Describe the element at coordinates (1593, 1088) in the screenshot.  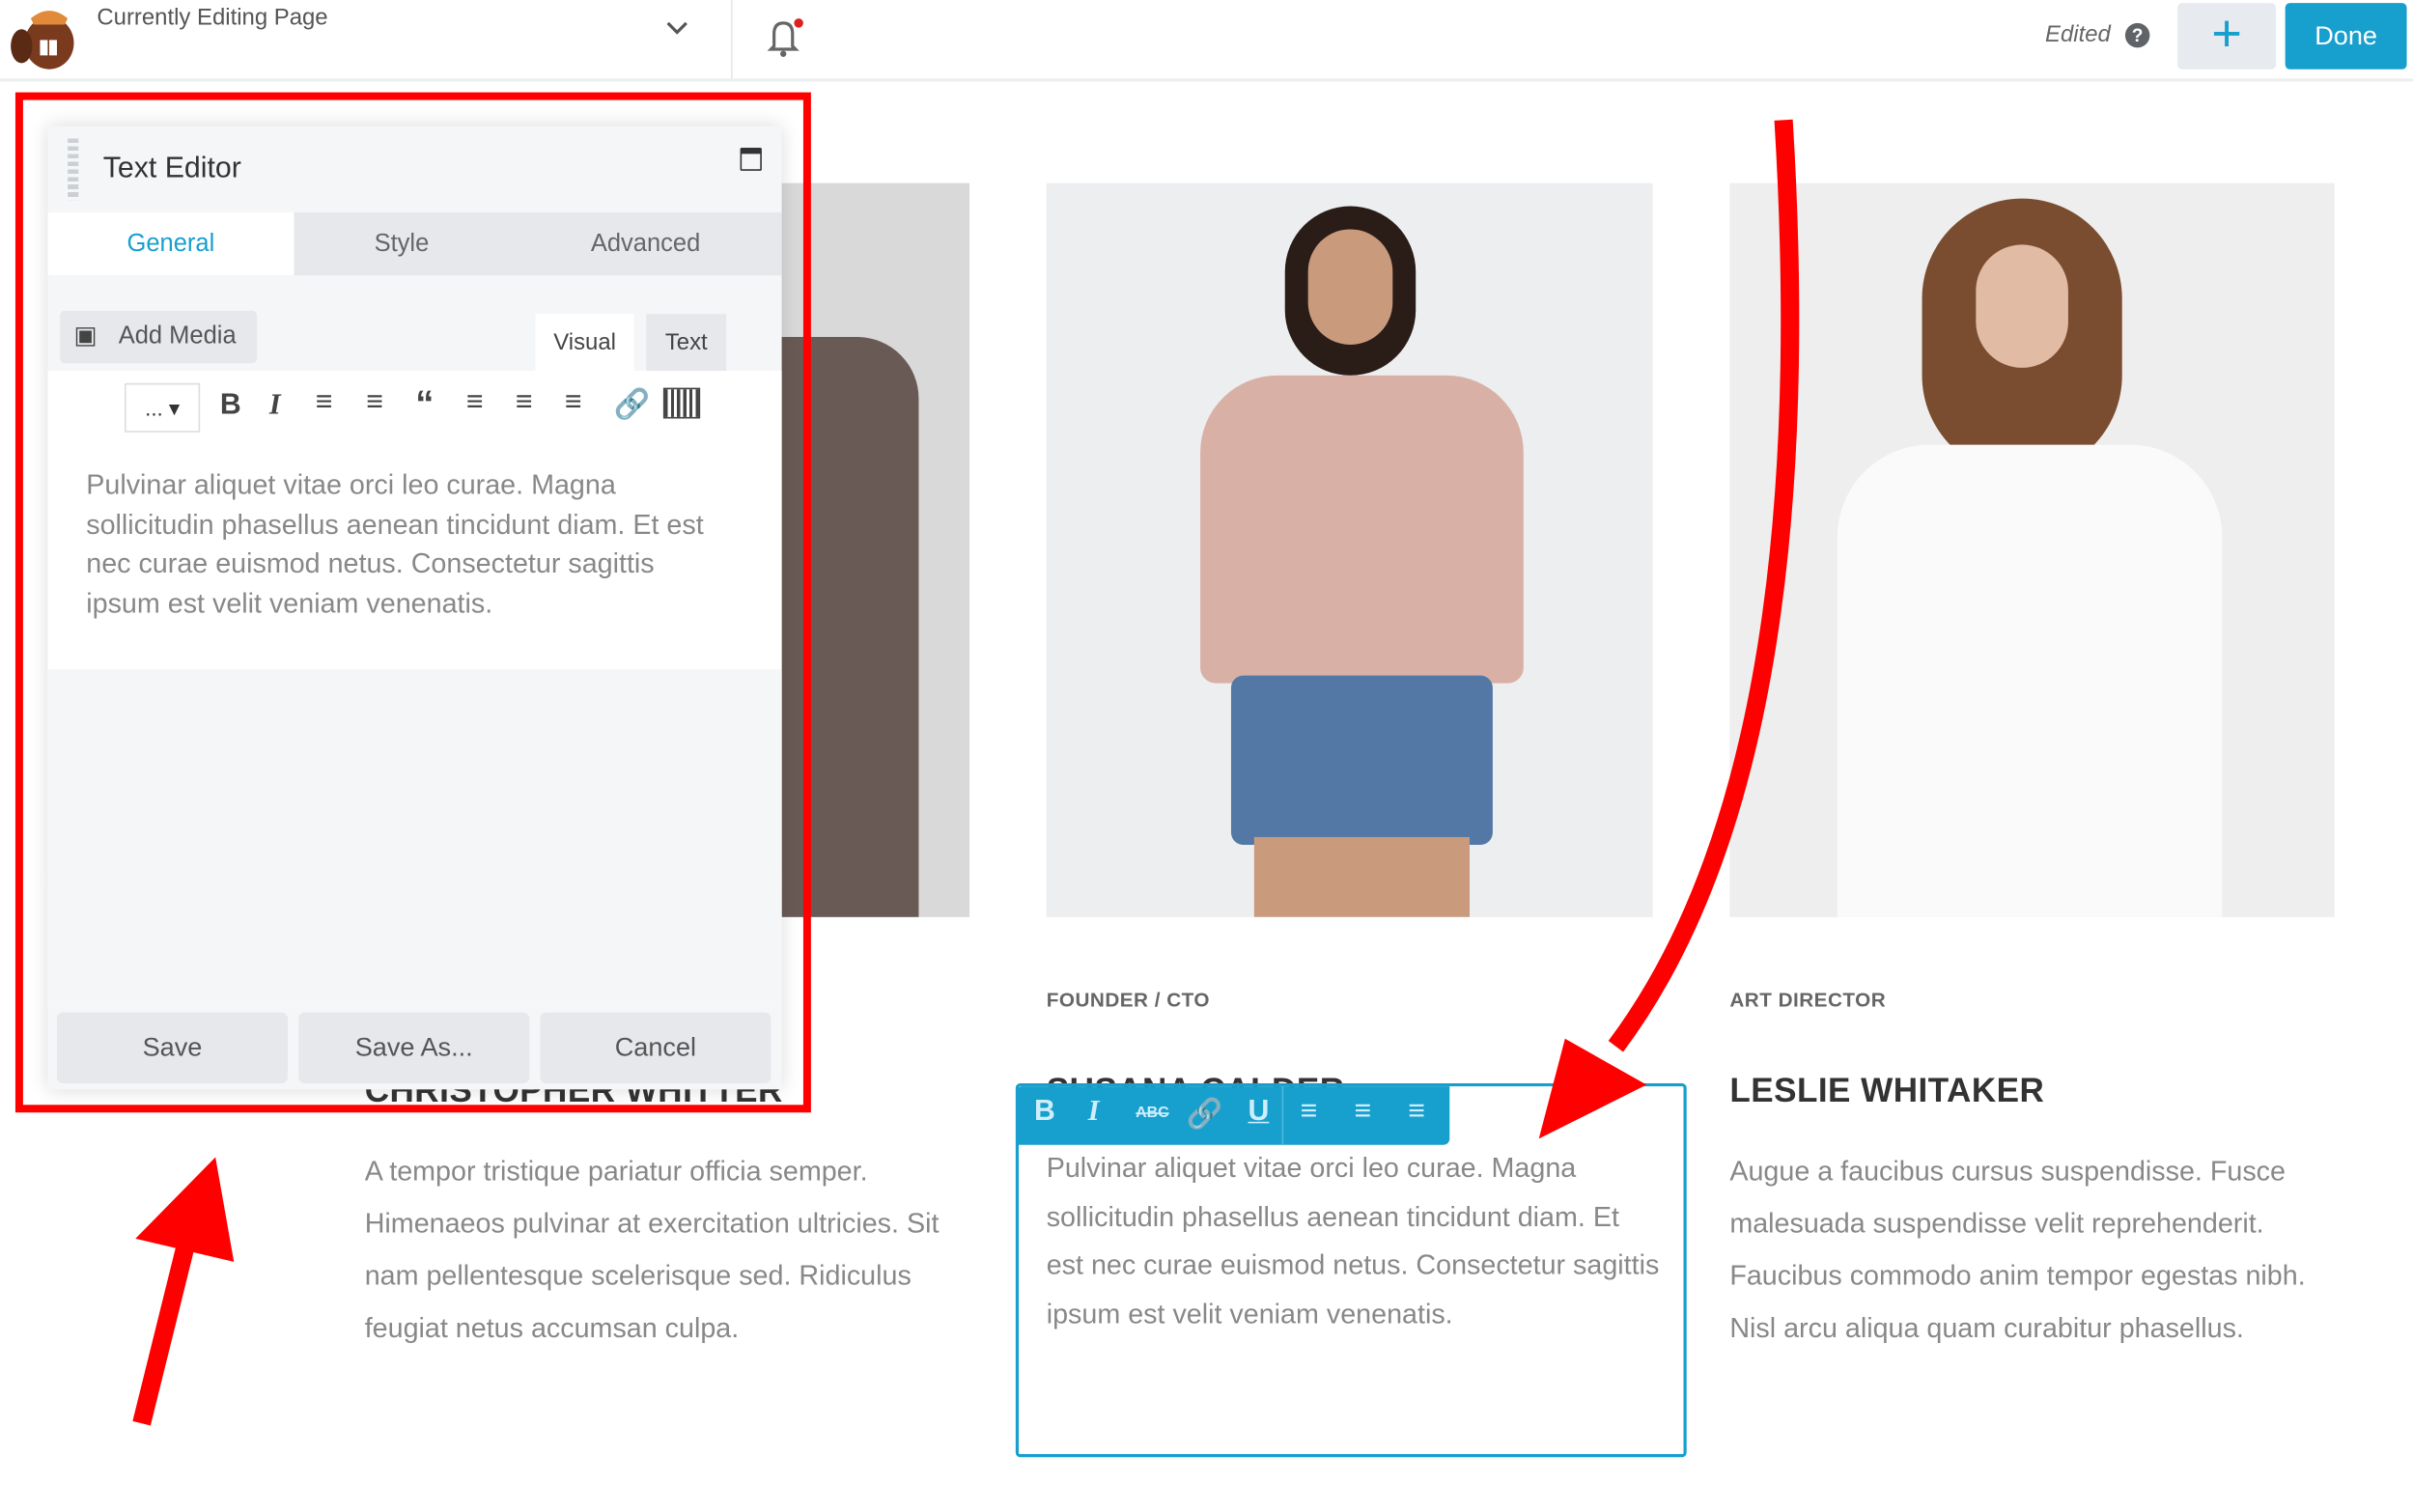
I see `arrow-down-head` at that location.